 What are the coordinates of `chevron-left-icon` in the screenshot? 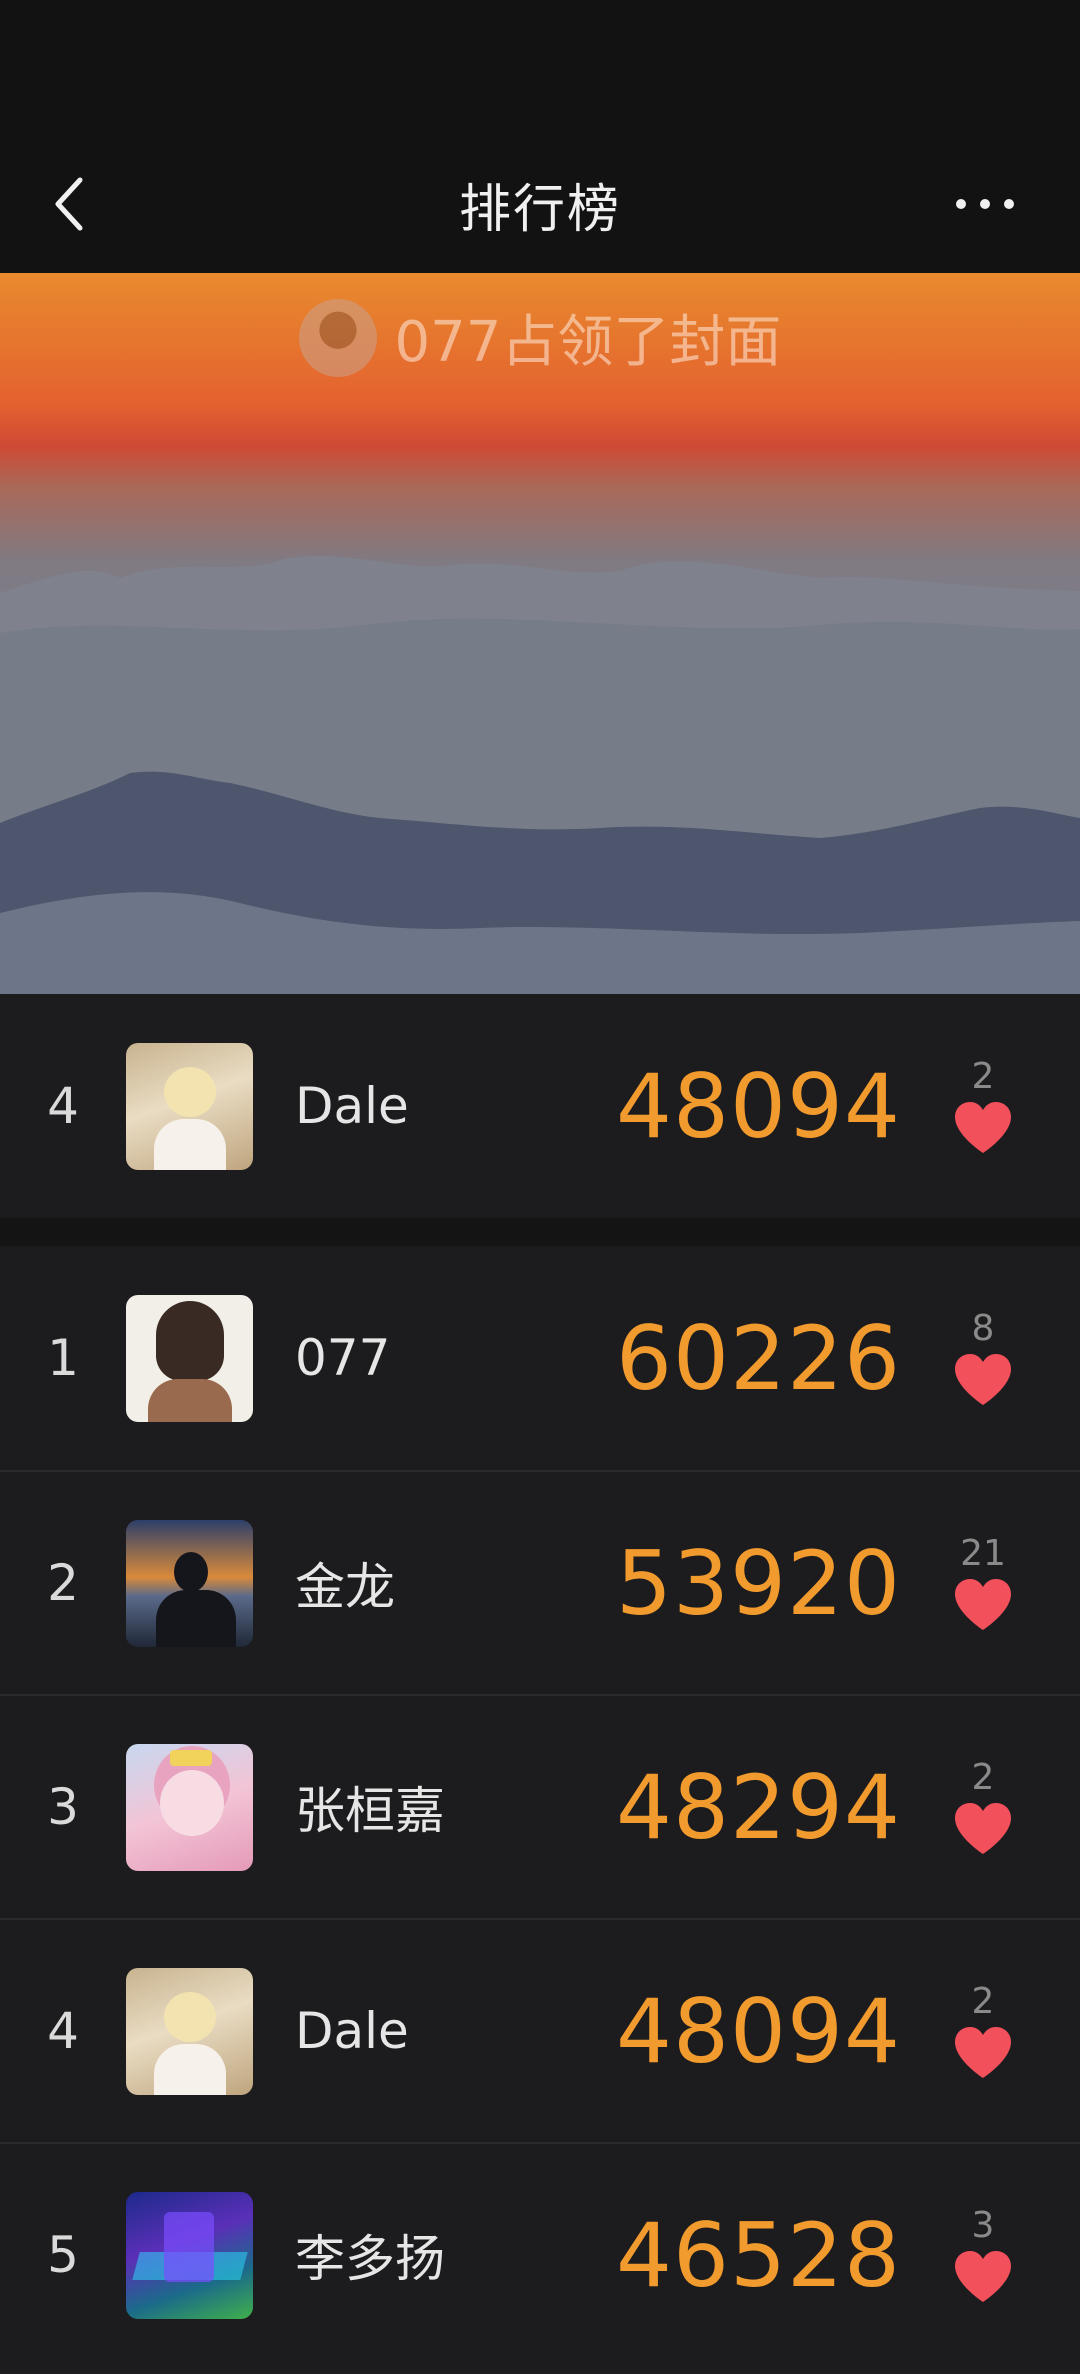 It's located at (69, 204).